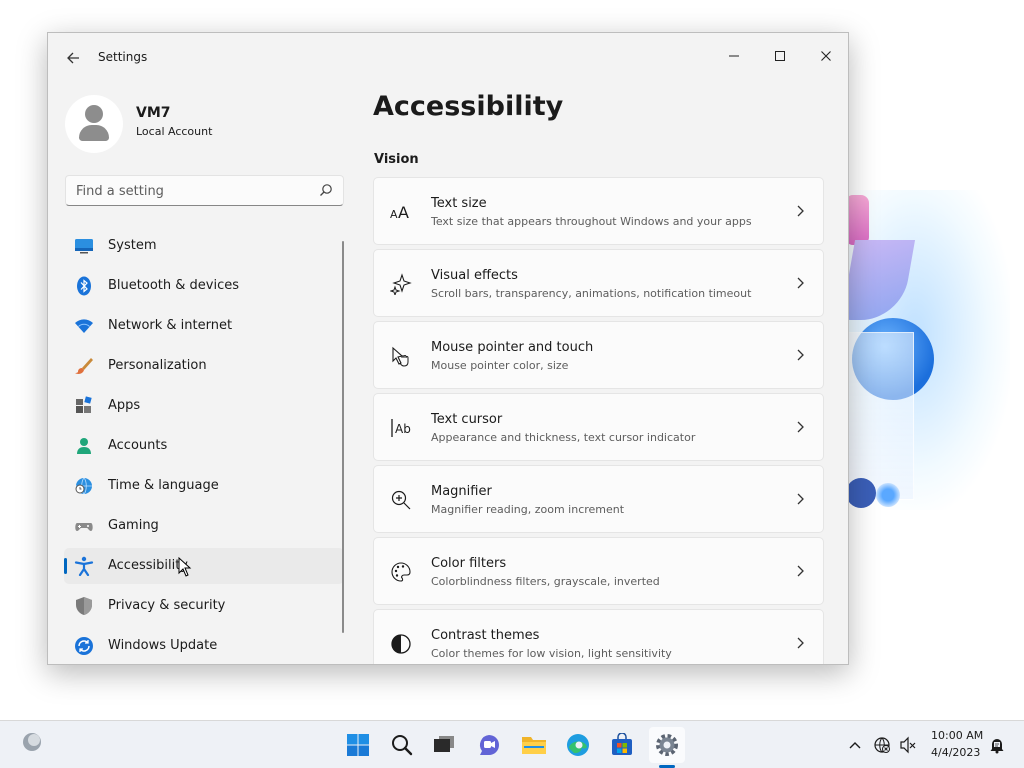  I want to click on search-box, so click(204, 190).